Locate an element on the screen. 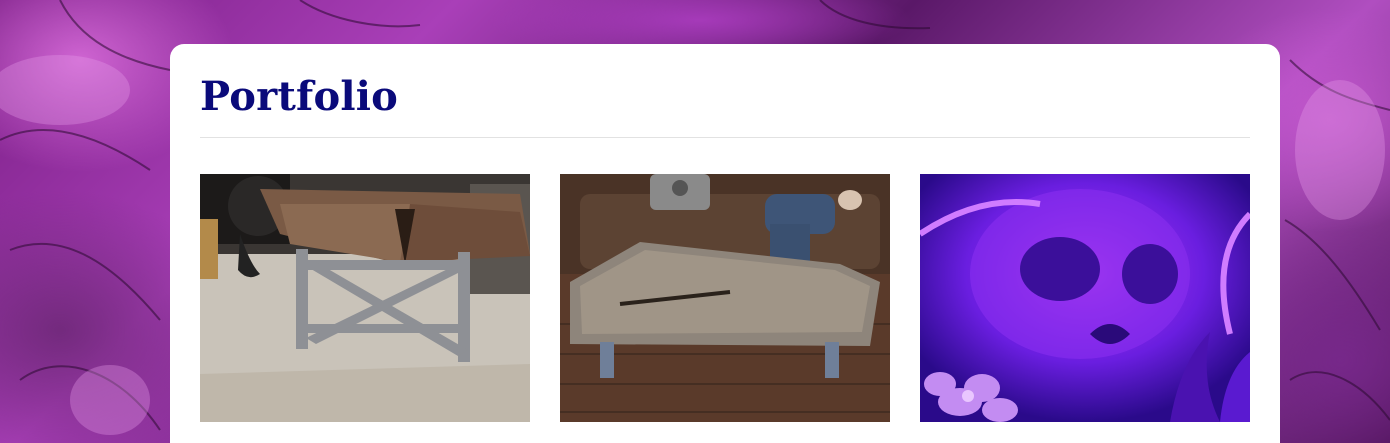  gallery-item-coffee-table is located at coordinates (725, 298).